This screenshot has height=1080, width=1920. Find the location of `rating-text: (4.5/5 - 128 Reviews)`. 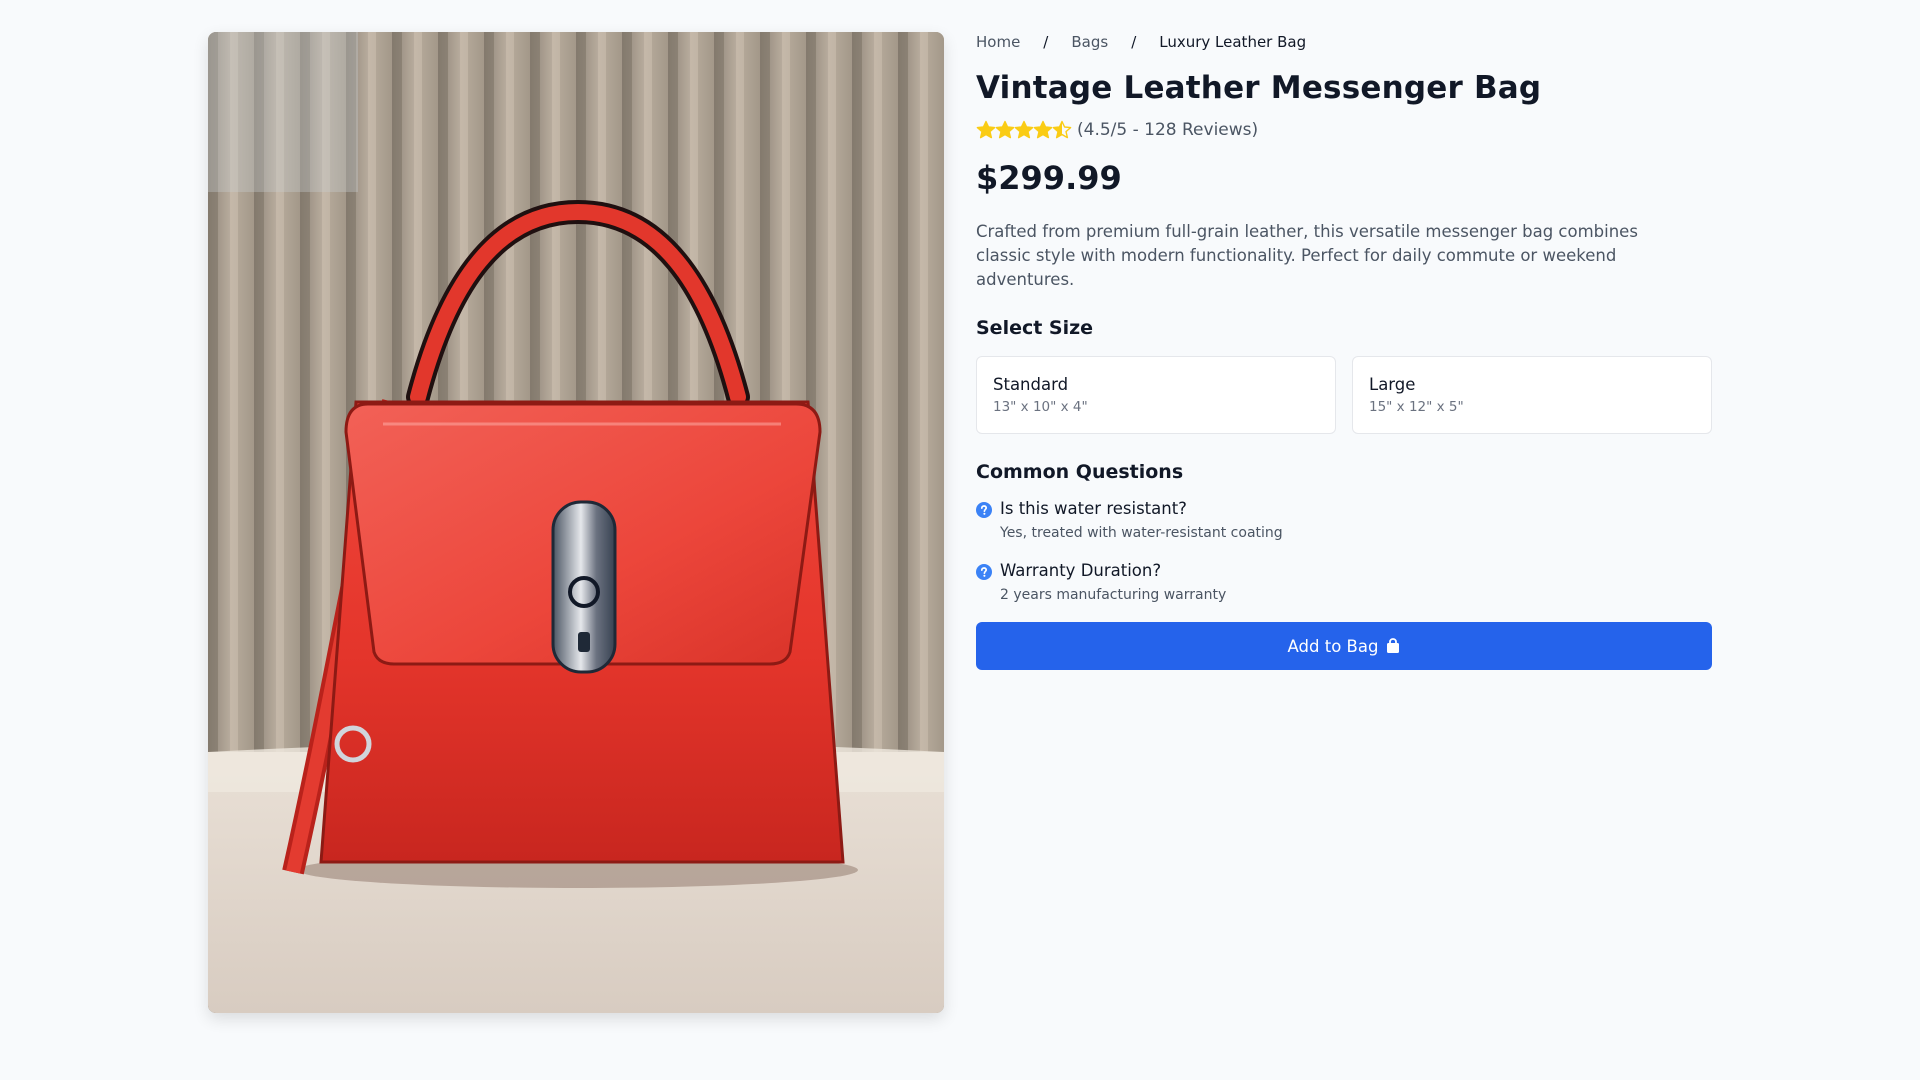

rating-text: (4.5/5 - 128 Reviews) is located at coordinates (1168, 130).